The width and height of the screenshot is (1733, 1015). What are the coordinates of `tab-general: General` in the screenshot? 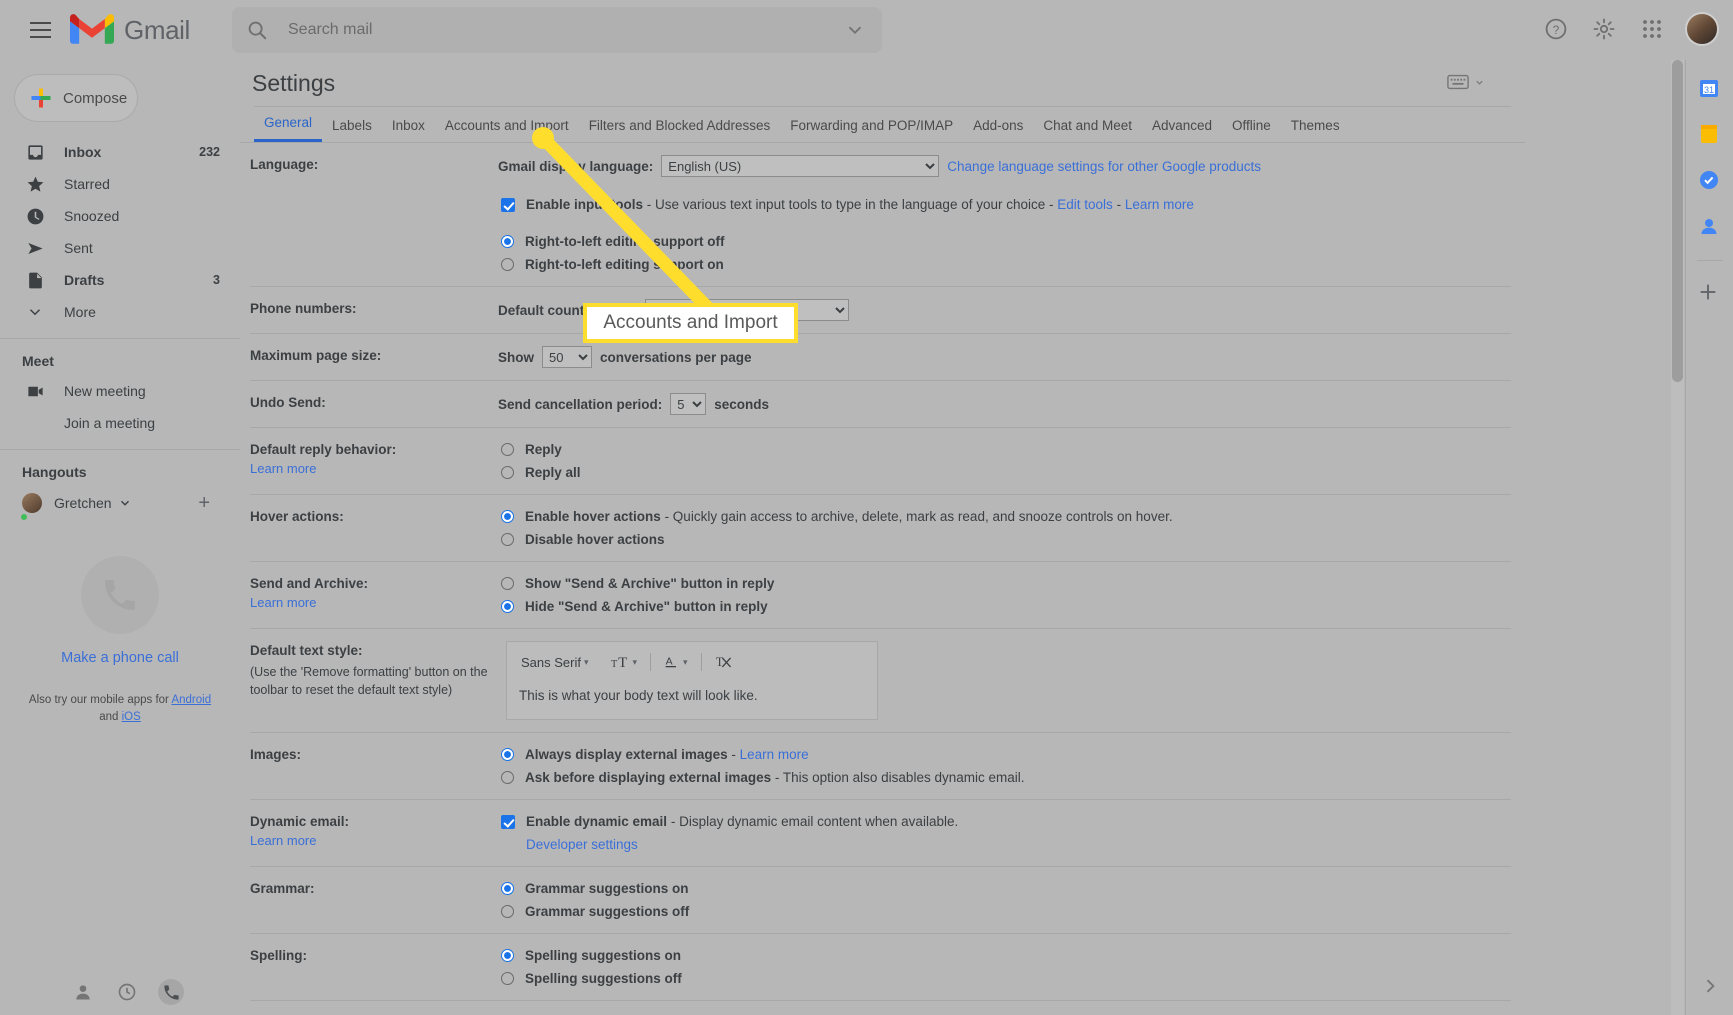 It's located at (288, 128).